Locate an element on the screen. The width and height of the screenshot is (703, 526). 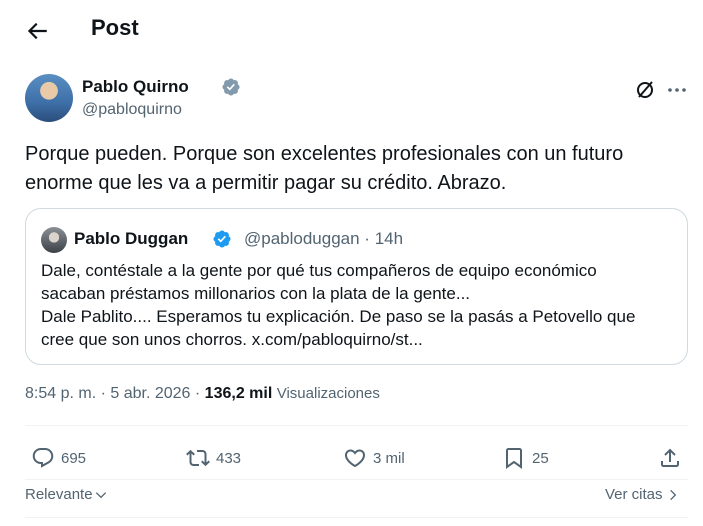
like-button: 3 mil is located at coordinates (374, 458).